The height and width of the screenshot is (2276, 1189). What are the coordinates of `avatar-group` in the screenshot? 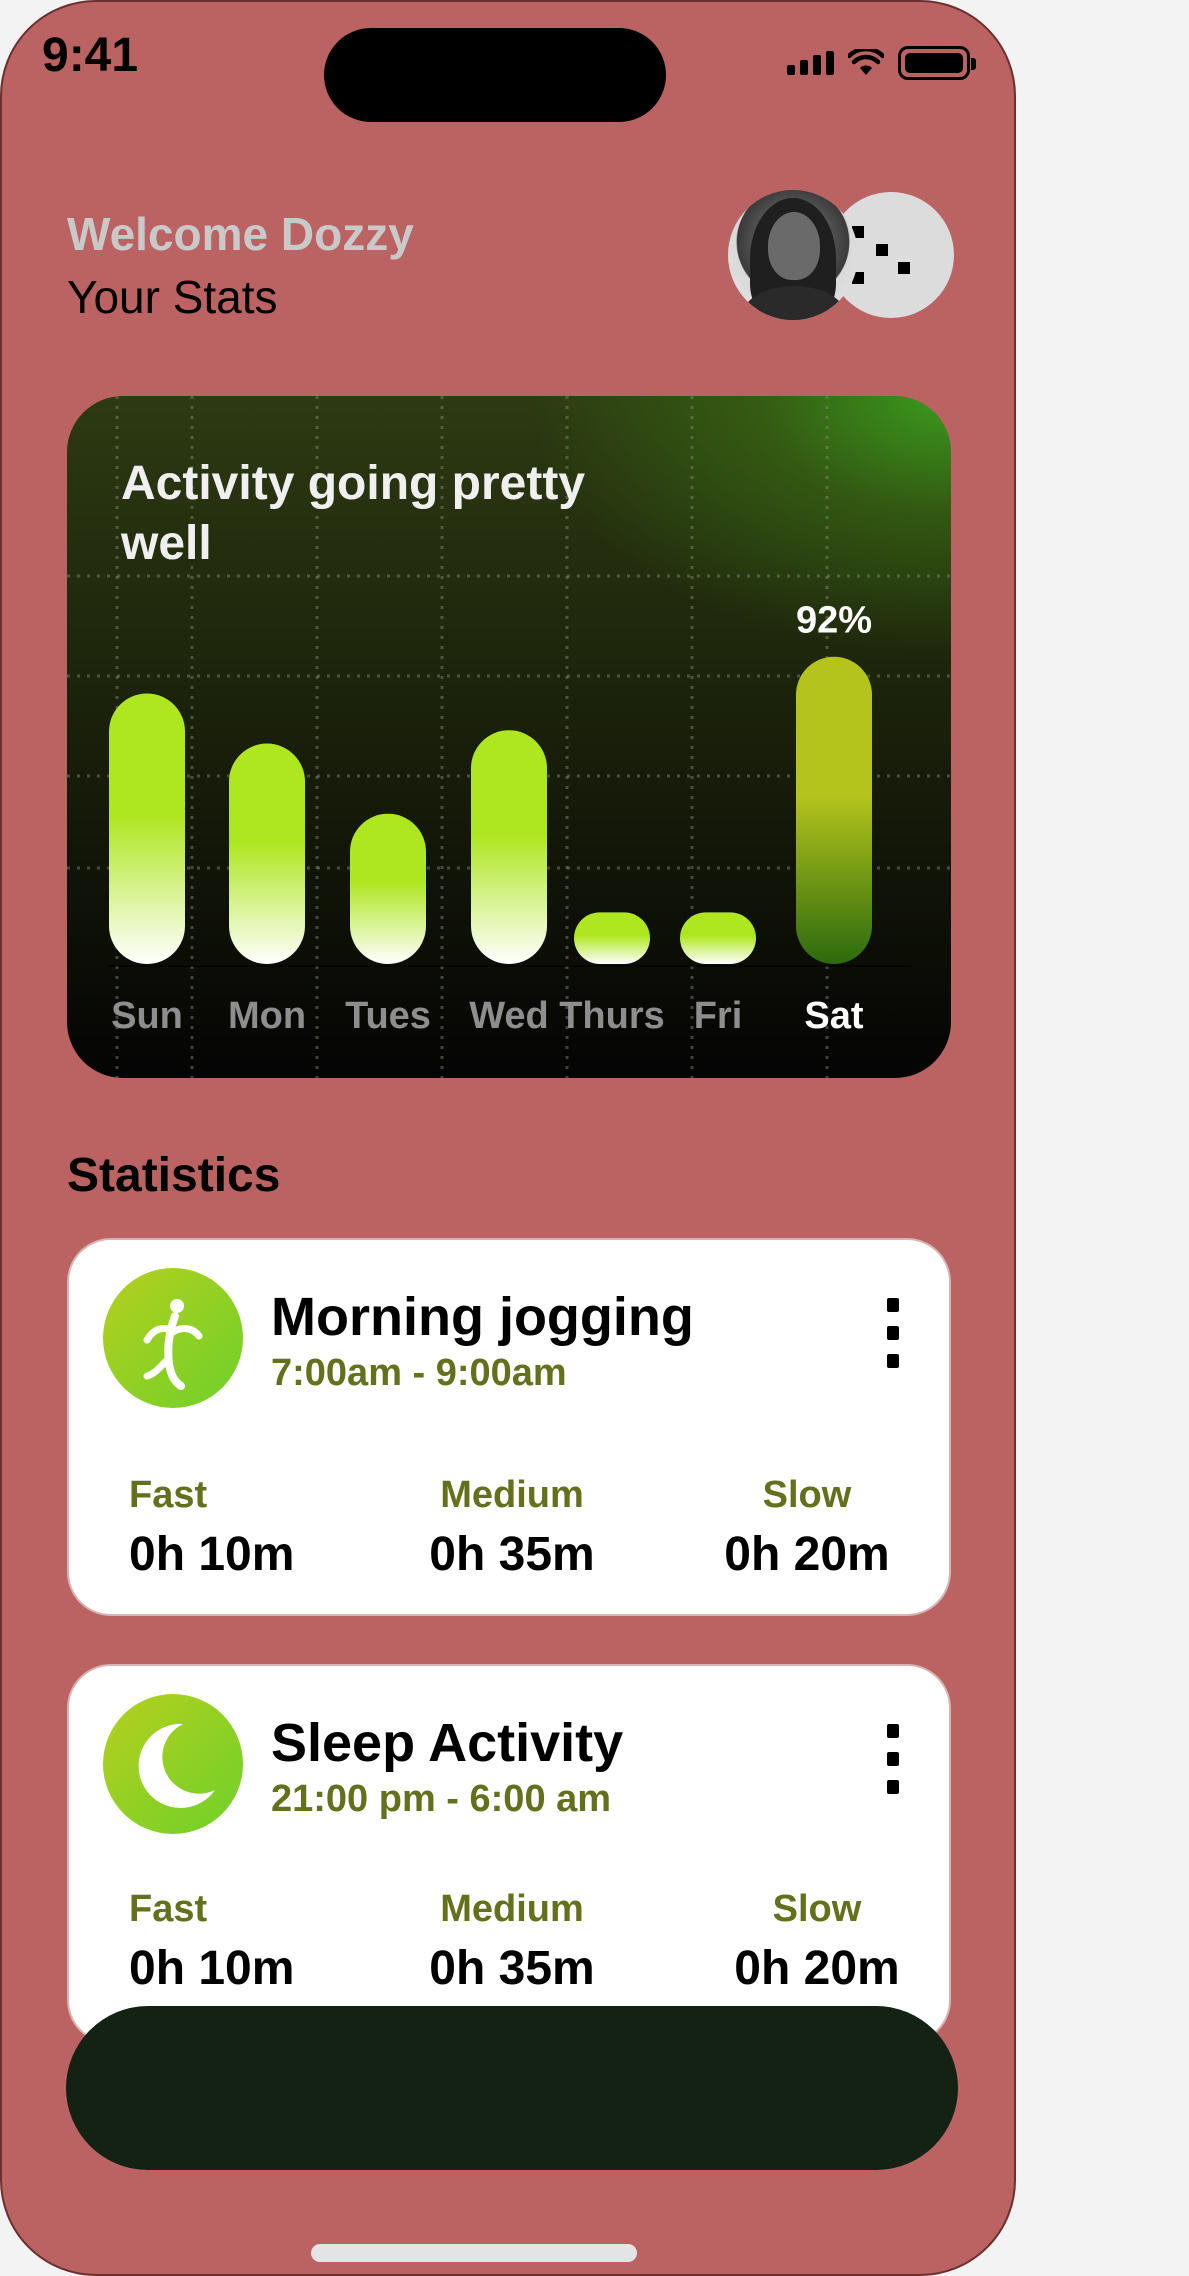 It's located at (841, 255).